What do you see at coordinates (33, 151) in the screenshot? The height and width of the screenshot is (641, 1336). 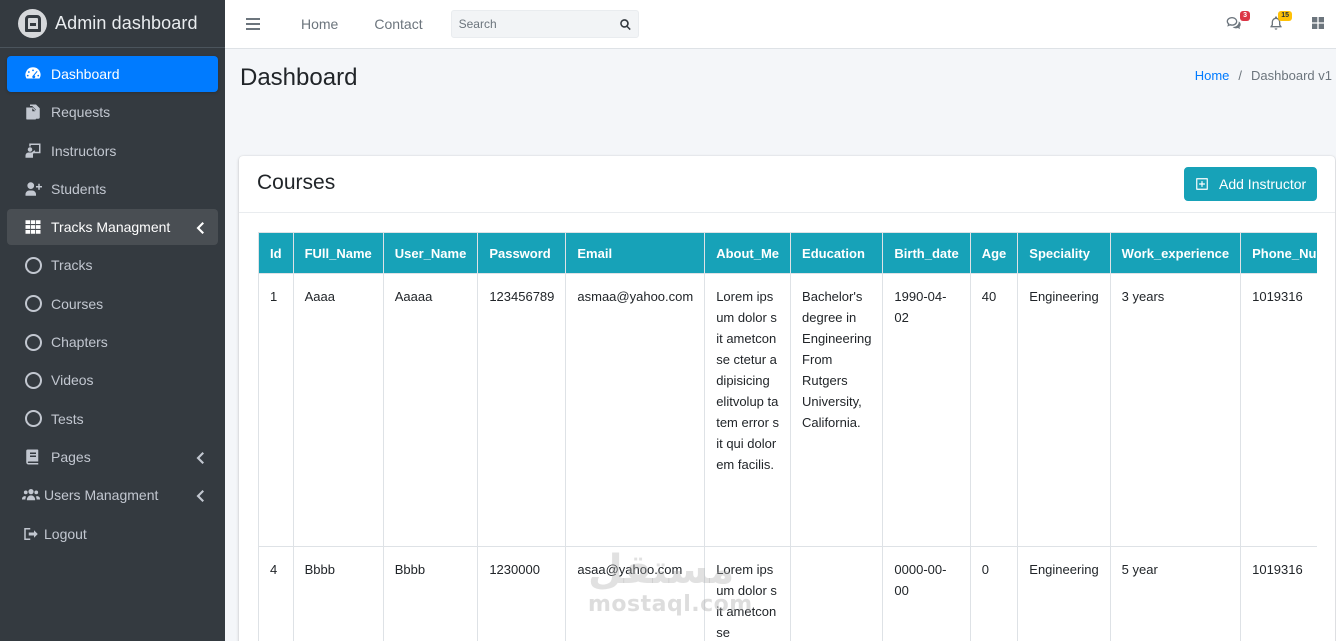 I see `chalkboard-teacher-icon` at bounding box center [33, 151].